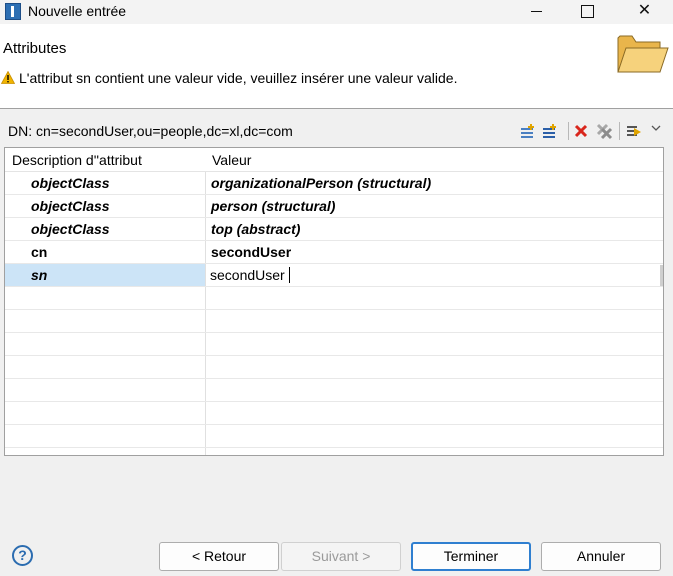 The width and height of the screenshot is (673, 576). Describe the element at coordinates (334, 229) in the screenshot. I see `table-row: objectClass top (abstract)` at that location.